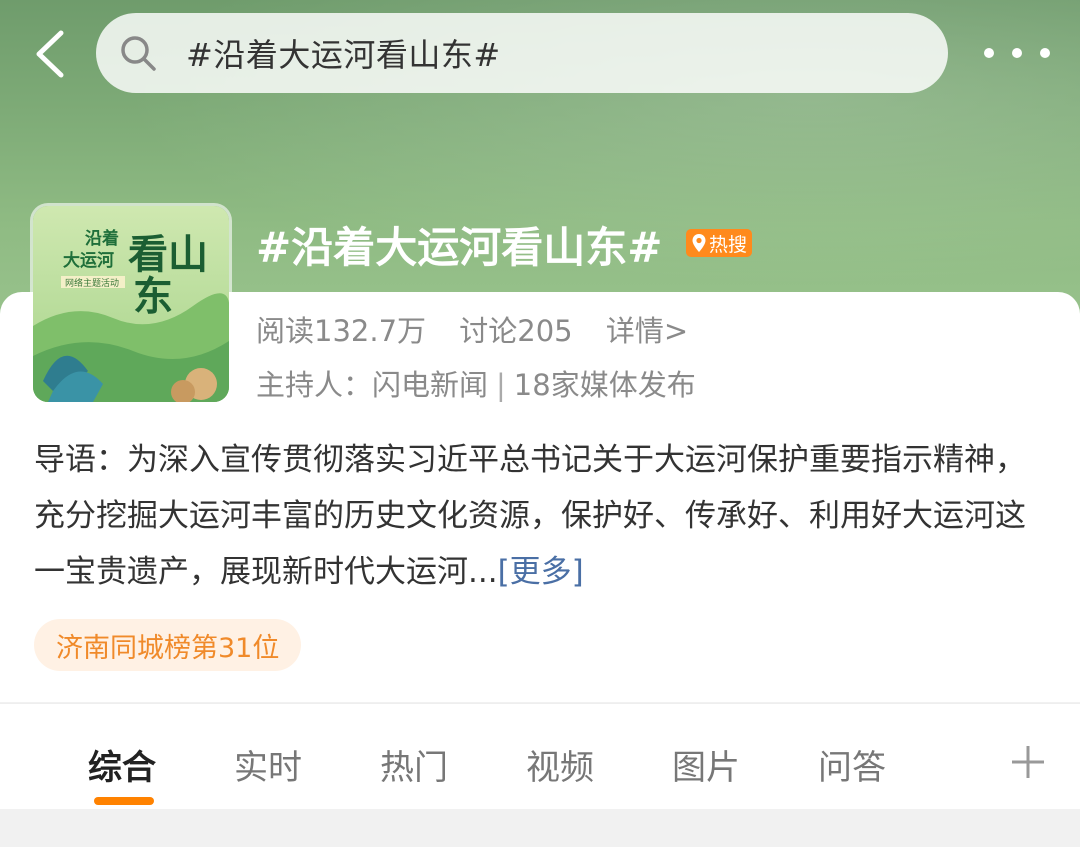 The height and width of the screenshot is (847, 1080). Describe the element at coordinates (153, 296) in the screenshot. I see `cover-text-big2: 东` at that location.